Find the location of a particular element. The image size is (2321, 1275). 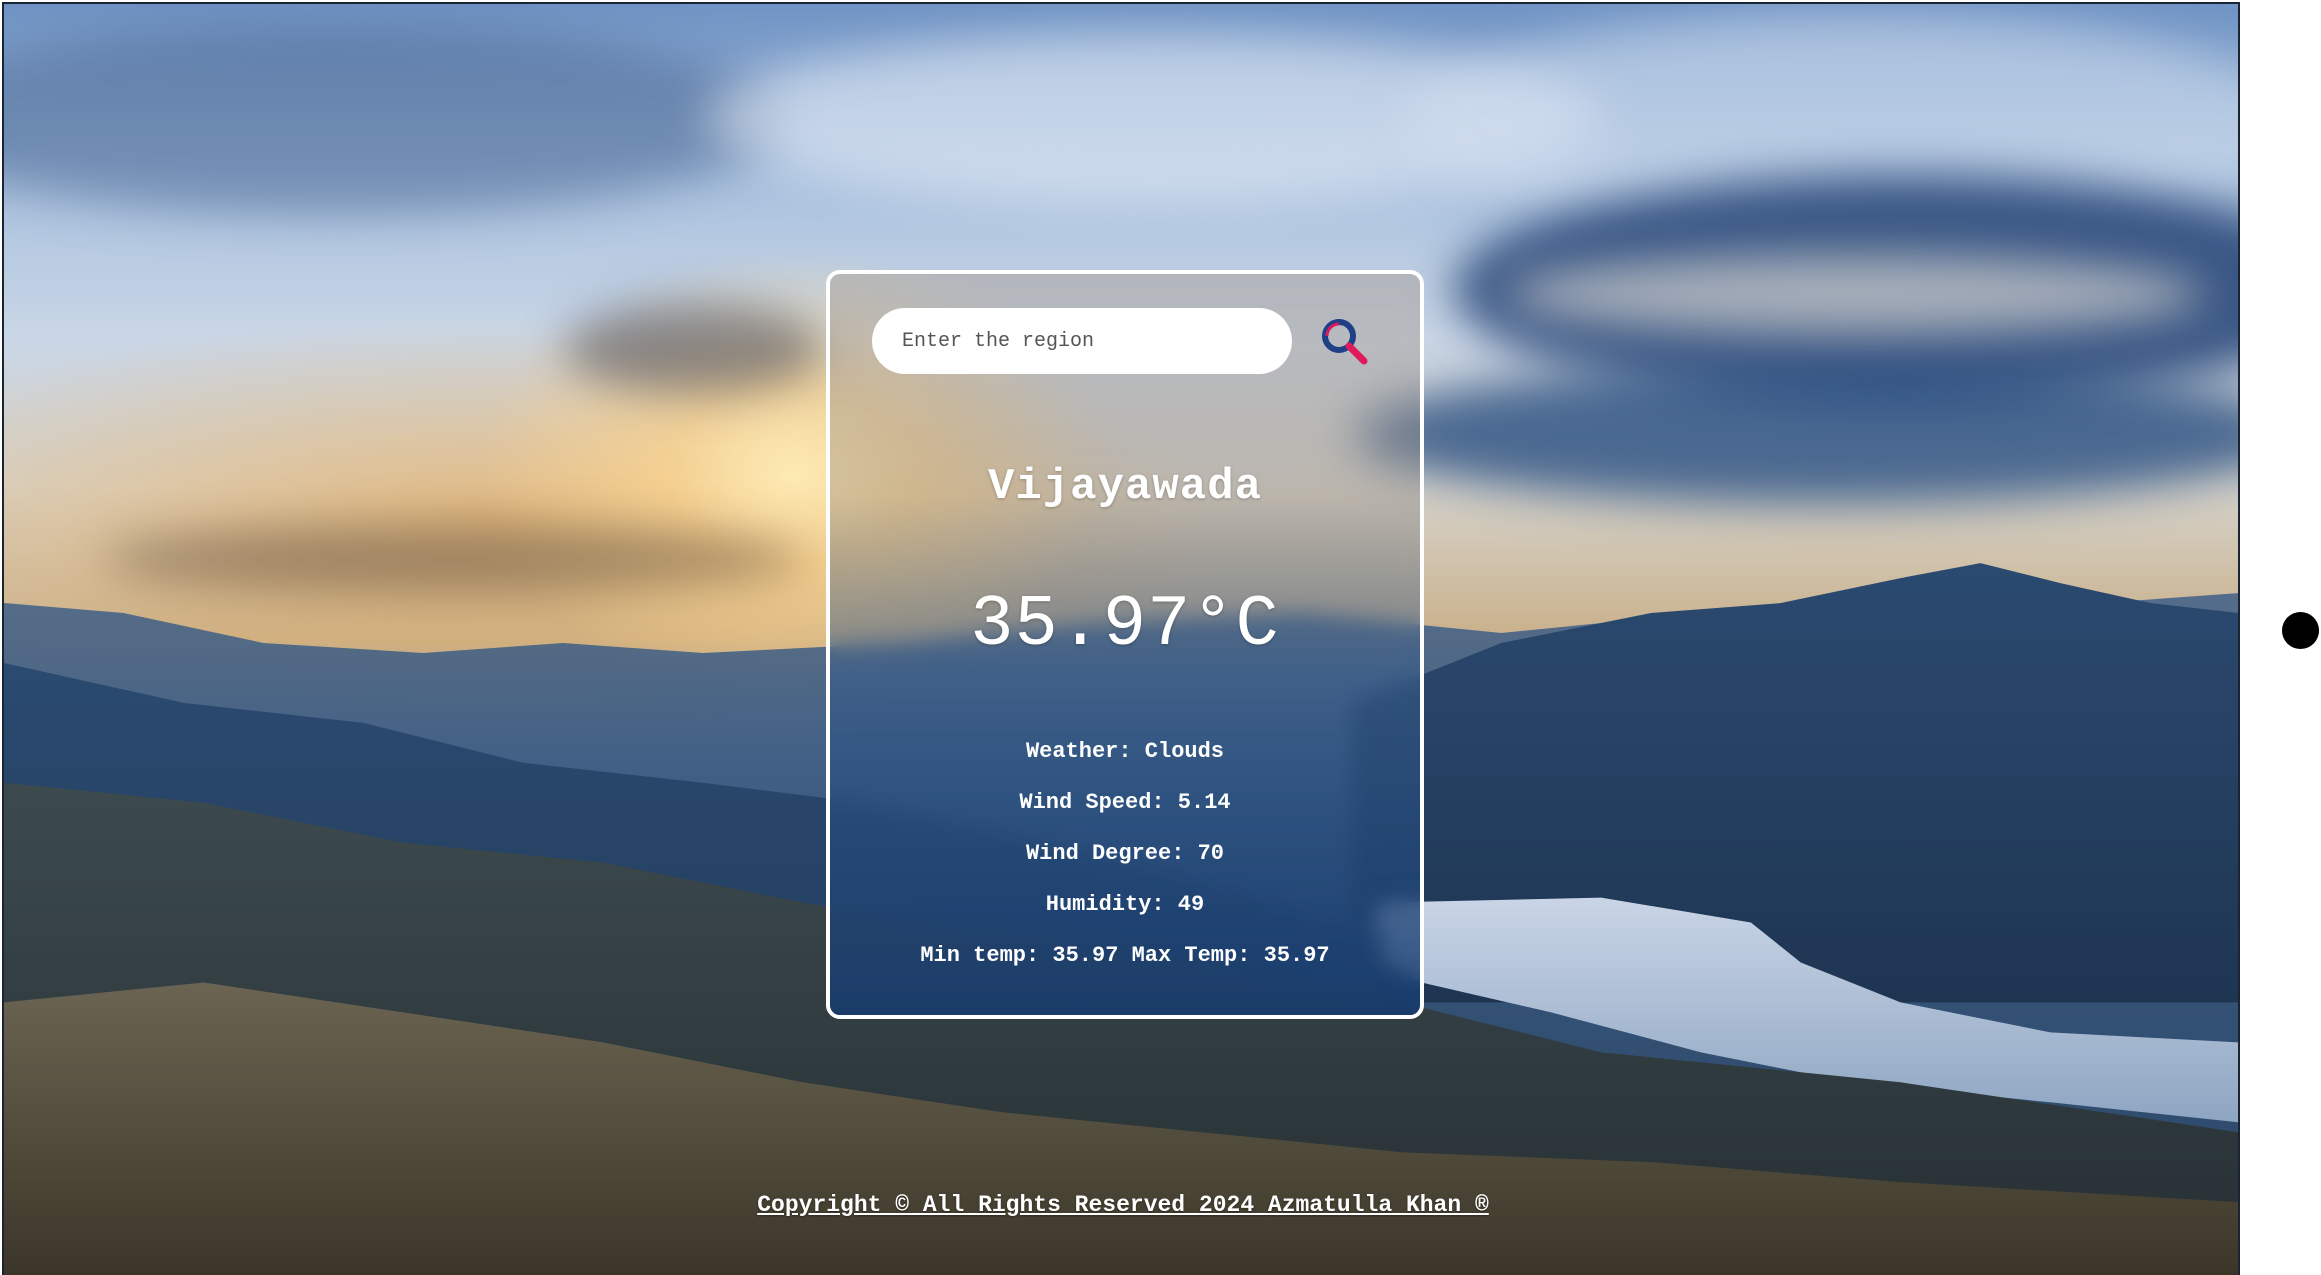

wind-degree: Wind Degree: 70 is located at coordinates (1125, 853).